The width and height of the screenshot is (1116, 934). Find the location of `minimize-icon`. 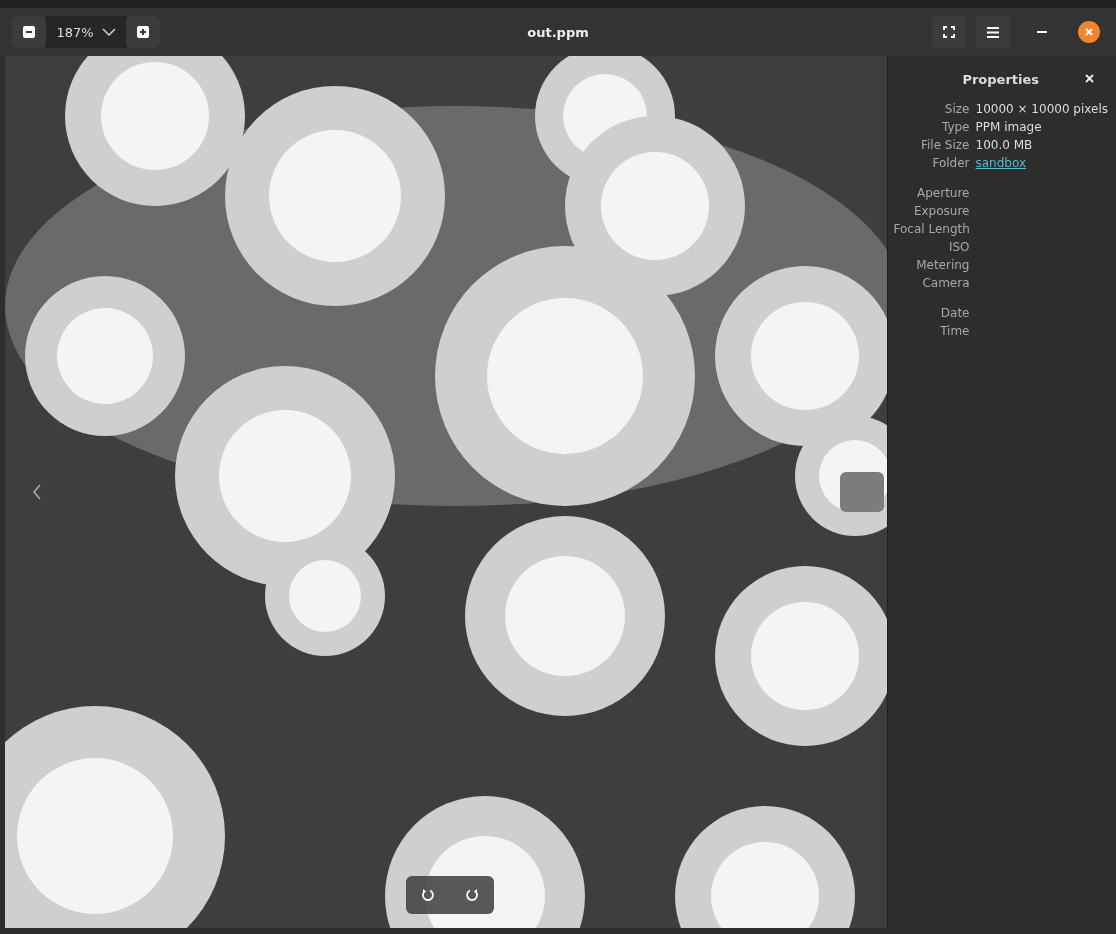

minimize-icon is located at coordinates (1042, 32).